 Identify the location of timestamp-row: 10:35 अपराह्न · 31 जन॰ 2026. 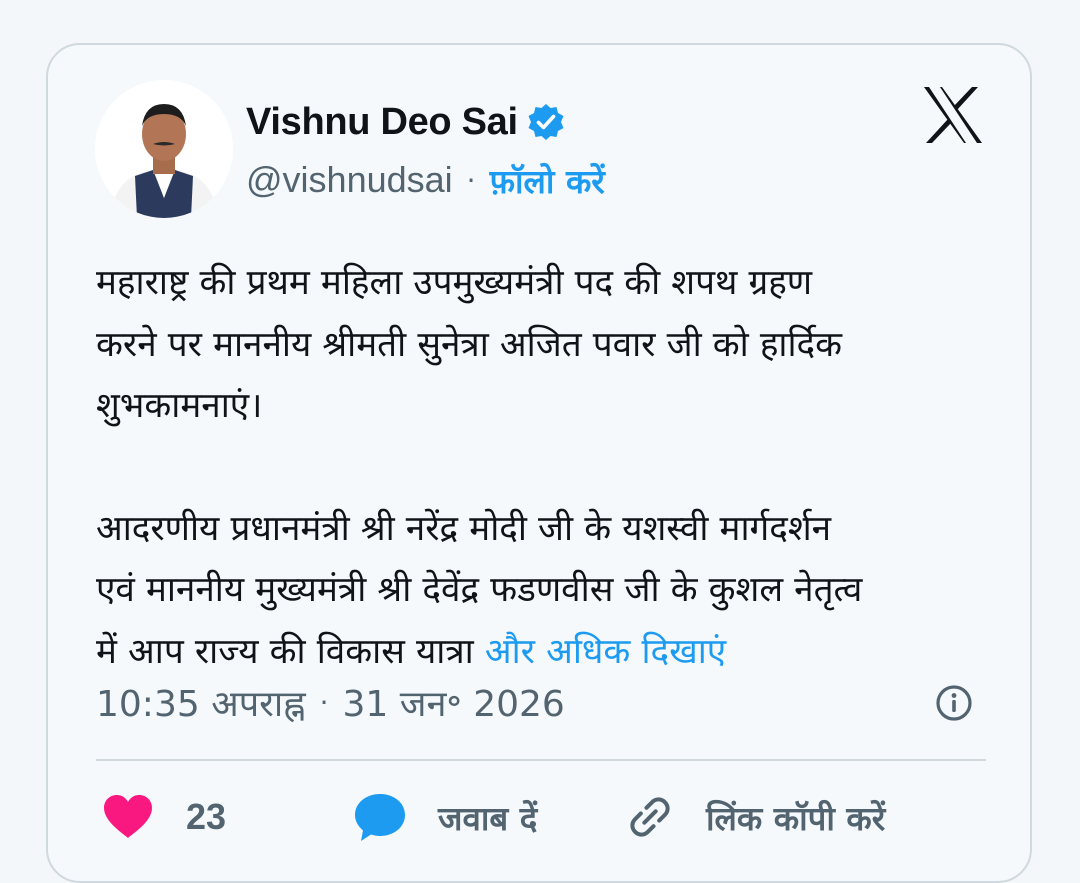
(330, 702).